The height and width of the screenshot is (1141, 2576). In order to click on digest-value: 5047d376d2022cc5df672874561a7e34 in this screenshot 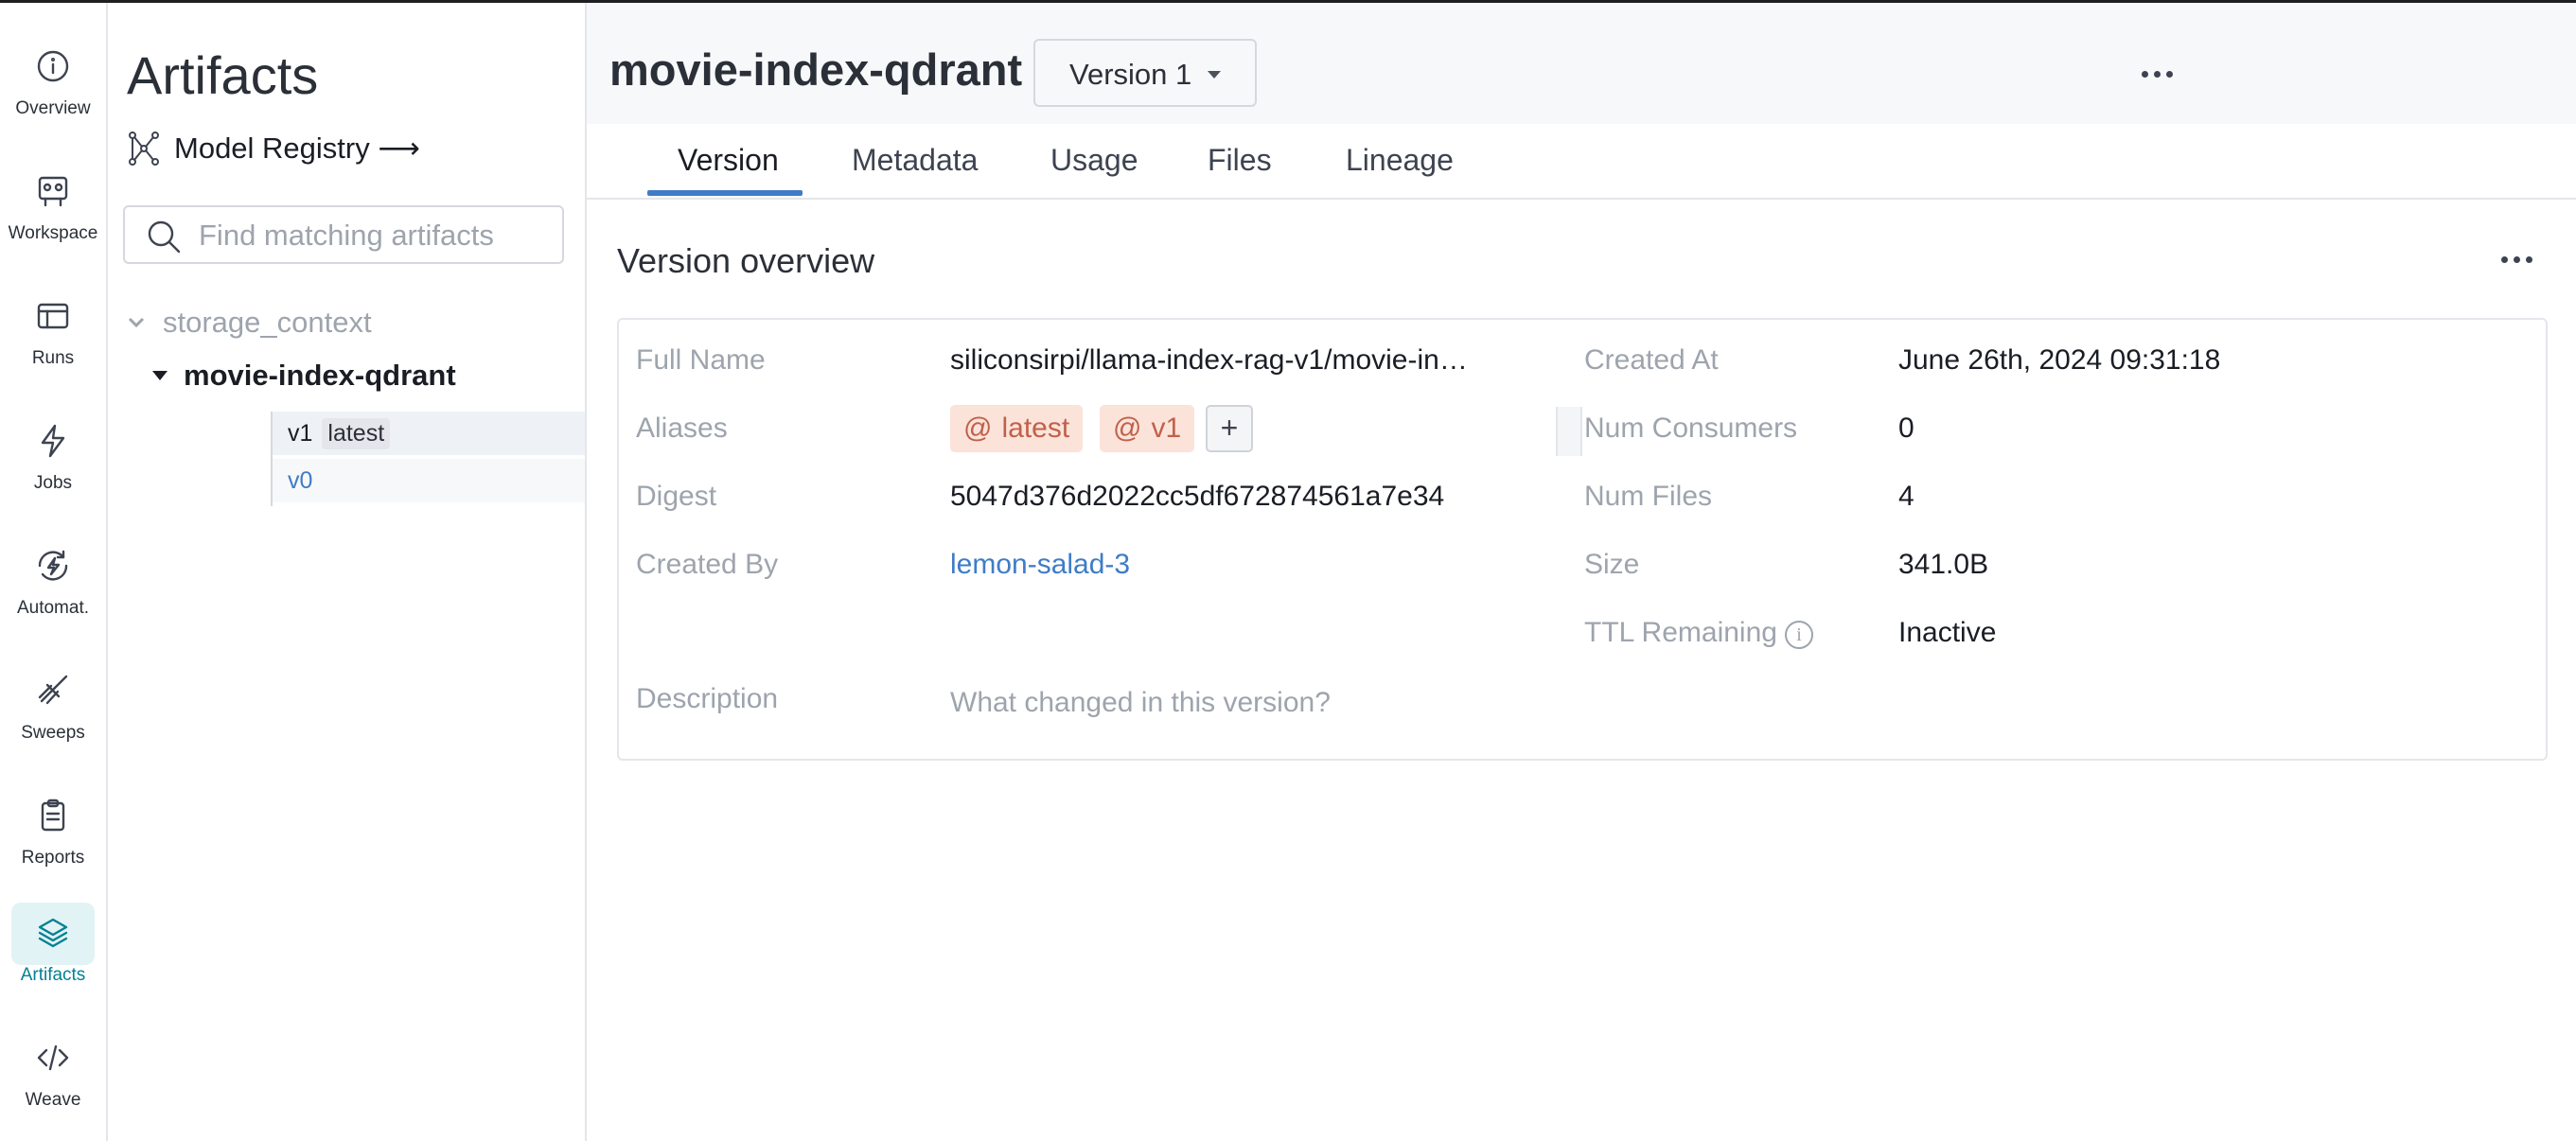, I will do `click(1197, 496)`.